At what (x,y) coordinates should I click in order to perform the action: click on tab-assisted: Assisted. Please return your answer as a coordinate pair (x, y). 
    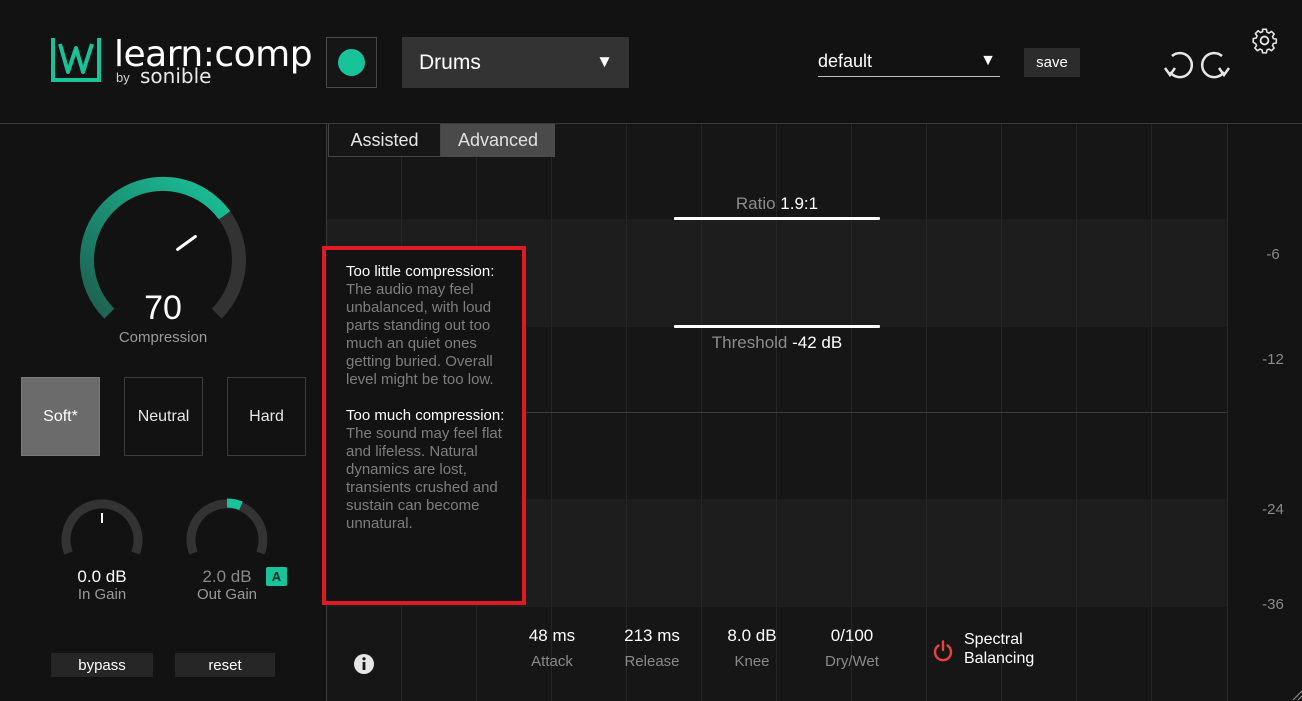
    Looking at the image, I should click on (384, 140).